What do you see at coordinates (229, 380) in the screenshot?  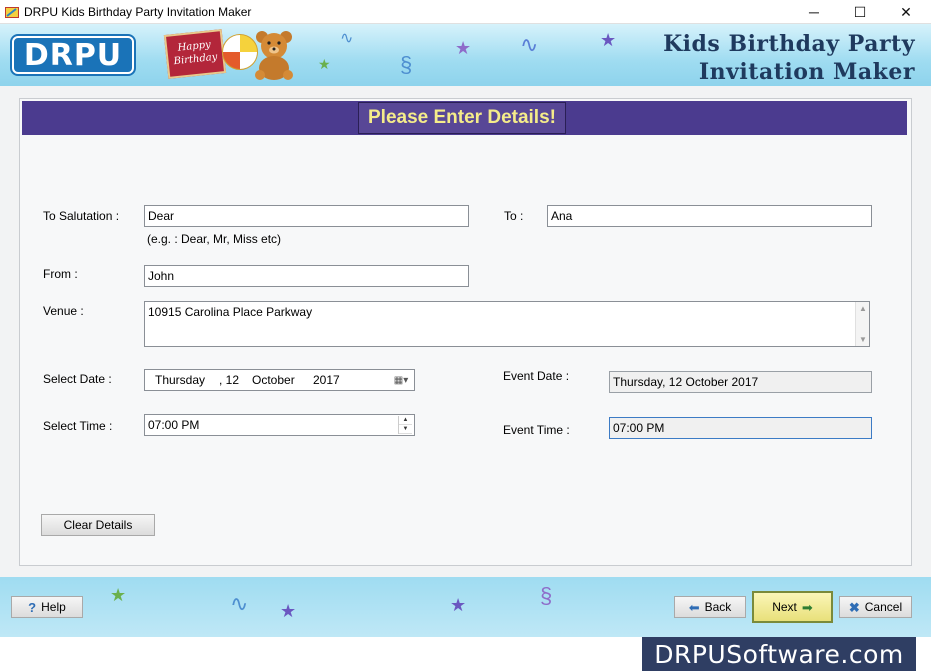 I see `date-day: , 12` at bounding box center [229, 380].